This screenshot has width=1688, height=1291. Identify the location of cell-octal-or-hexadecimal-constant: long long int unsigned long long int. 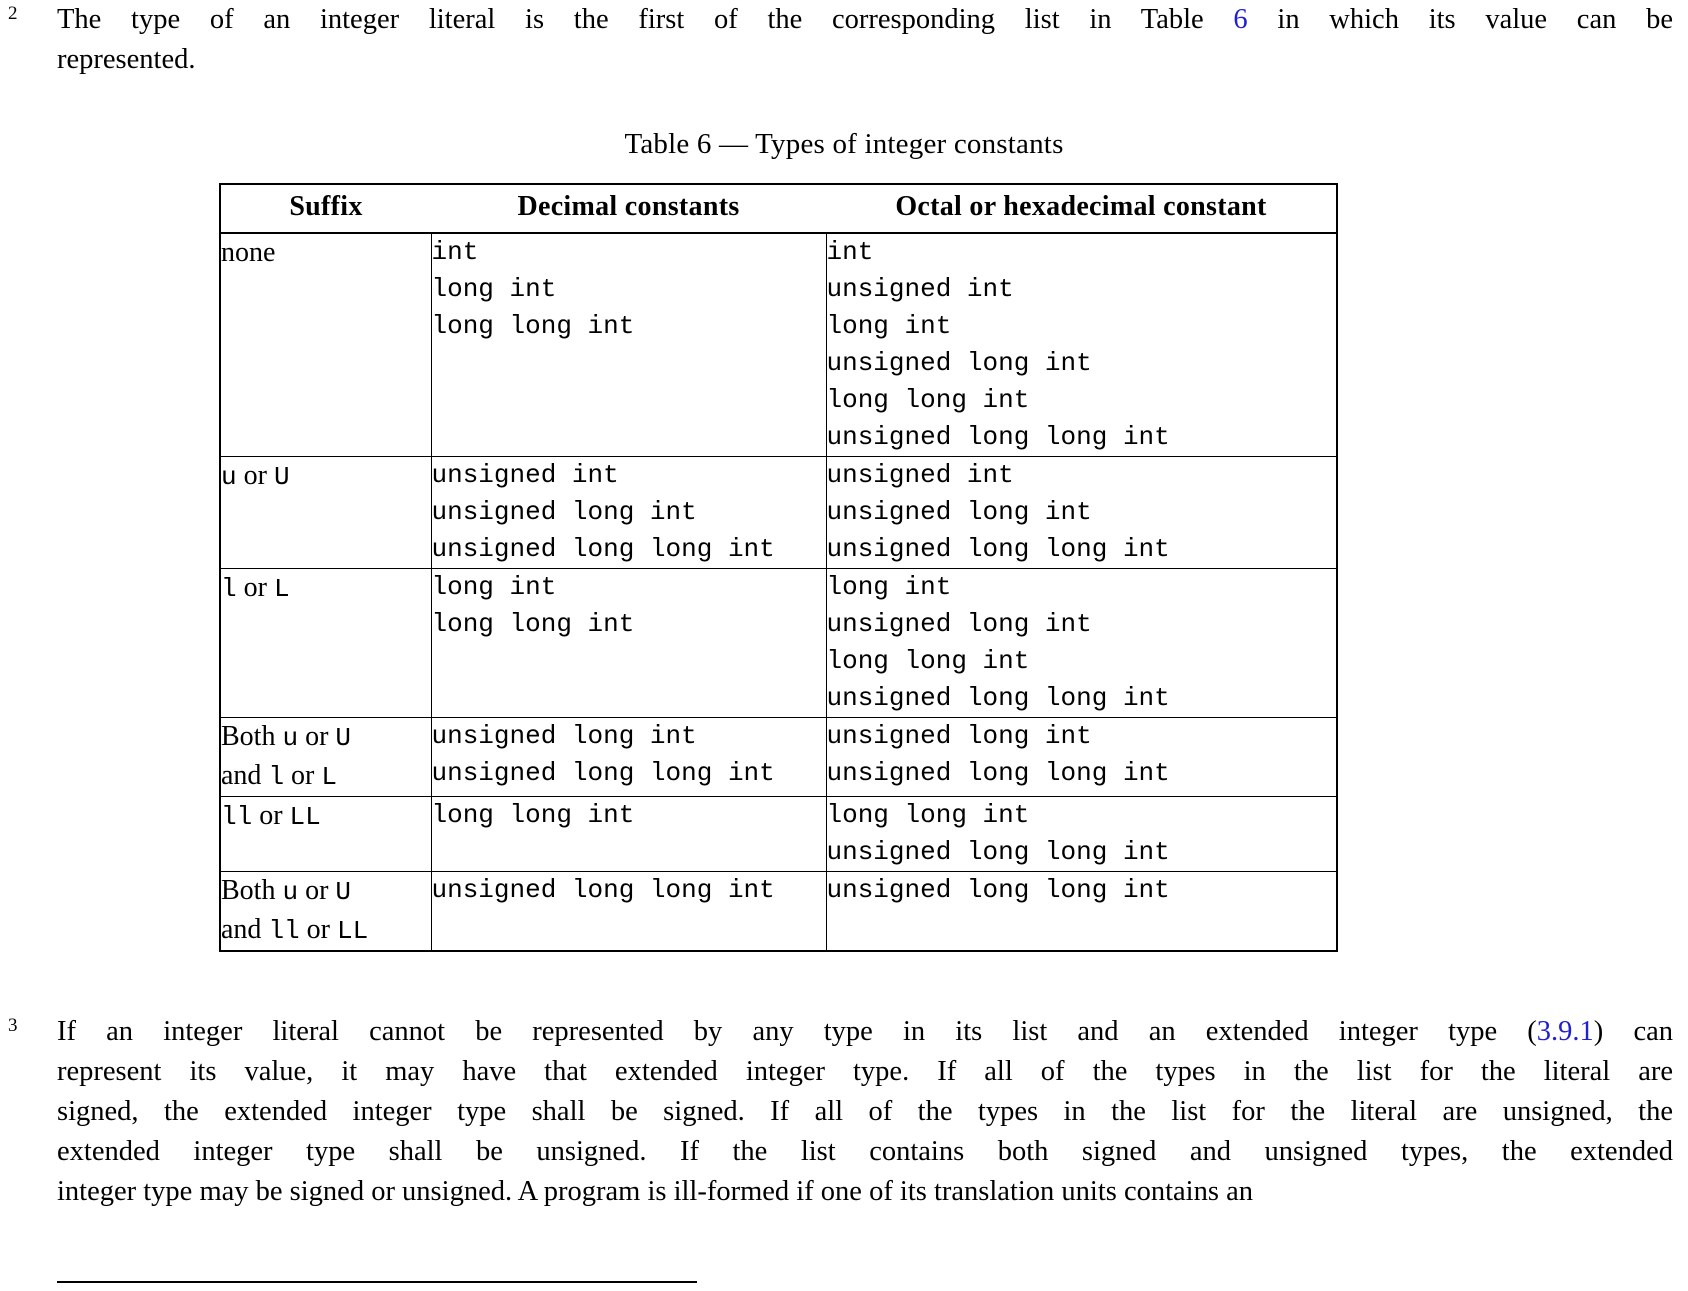
(1081, 834).